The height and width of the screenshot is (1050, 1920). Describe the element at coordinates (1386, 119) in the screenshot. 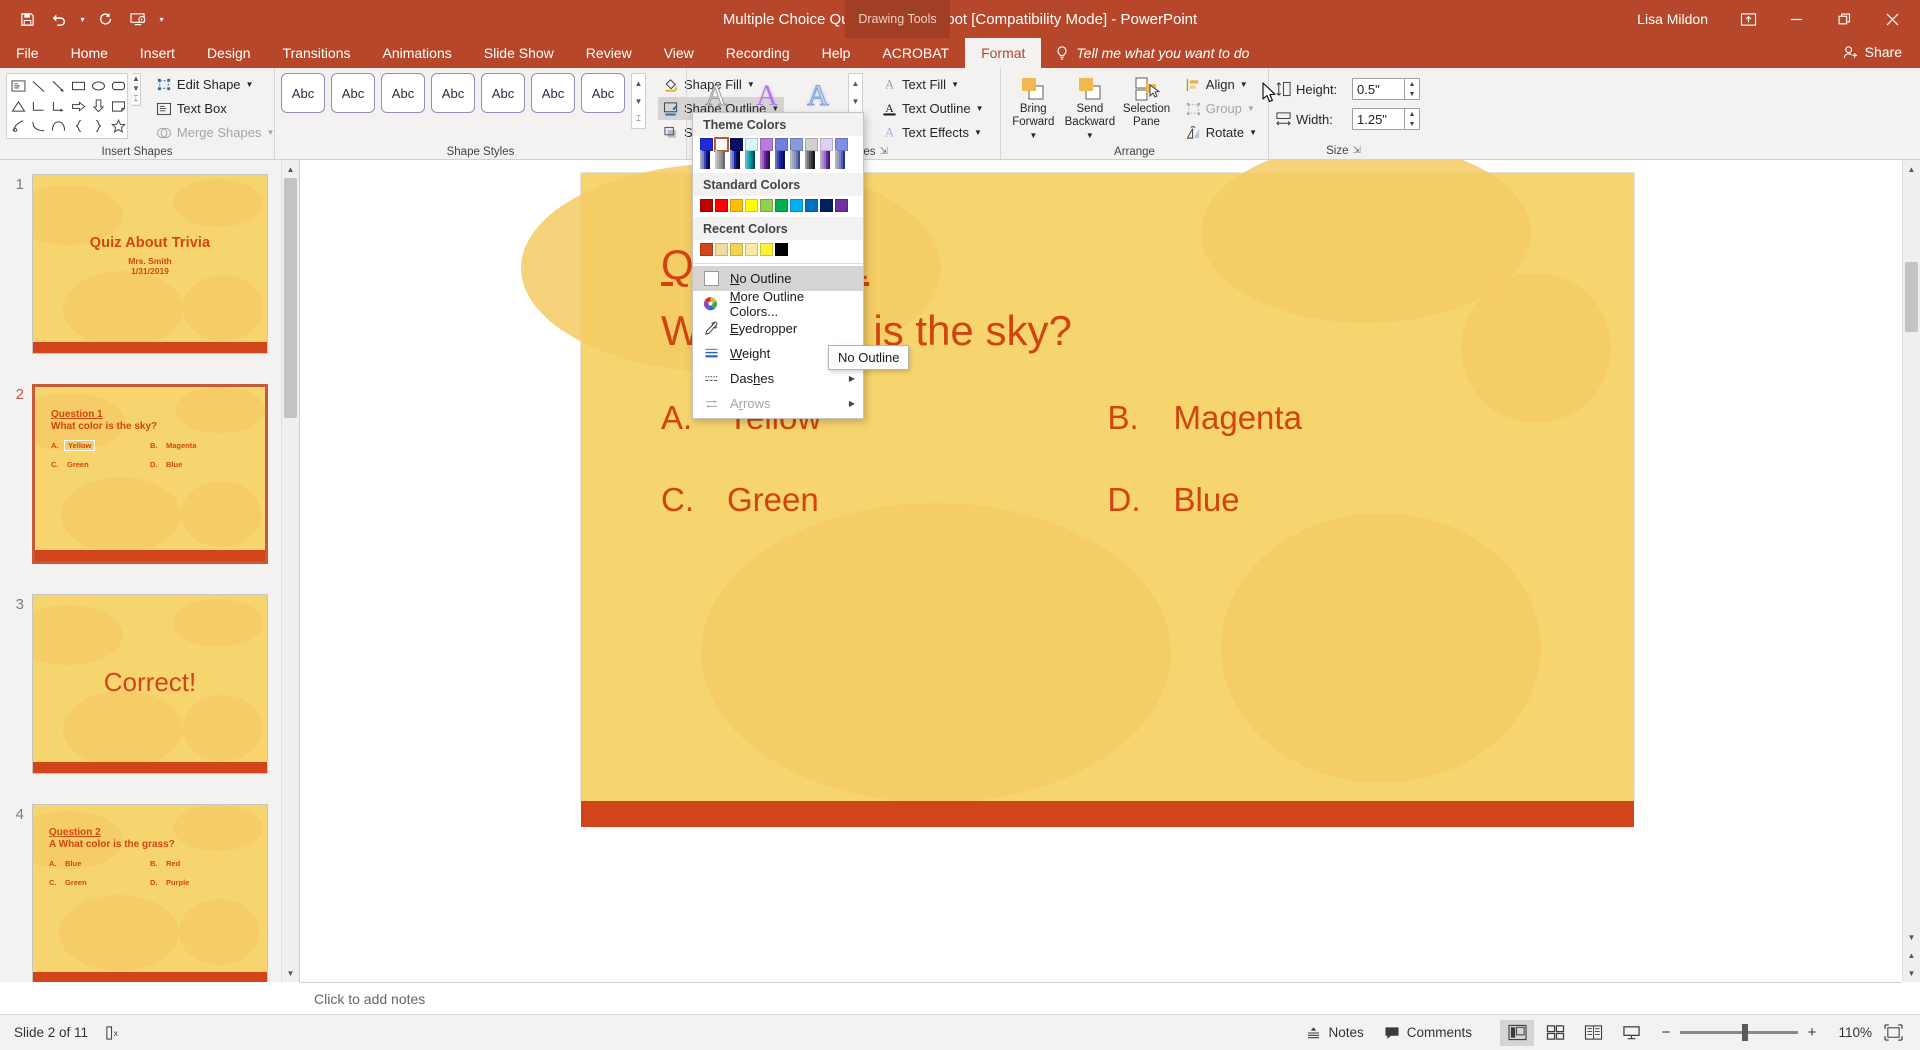

I see `width-stepper: ▲ ▼` at that location.